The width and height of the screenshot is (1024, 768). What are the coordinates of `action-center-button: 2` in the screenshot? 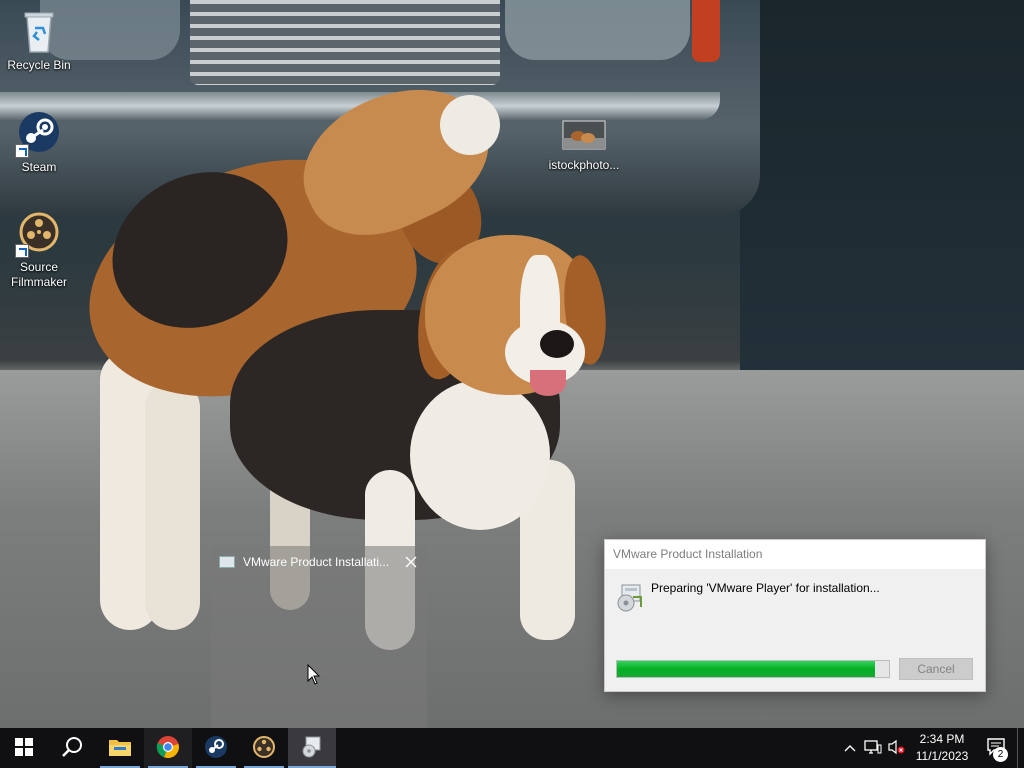 It's located at (997, 748).